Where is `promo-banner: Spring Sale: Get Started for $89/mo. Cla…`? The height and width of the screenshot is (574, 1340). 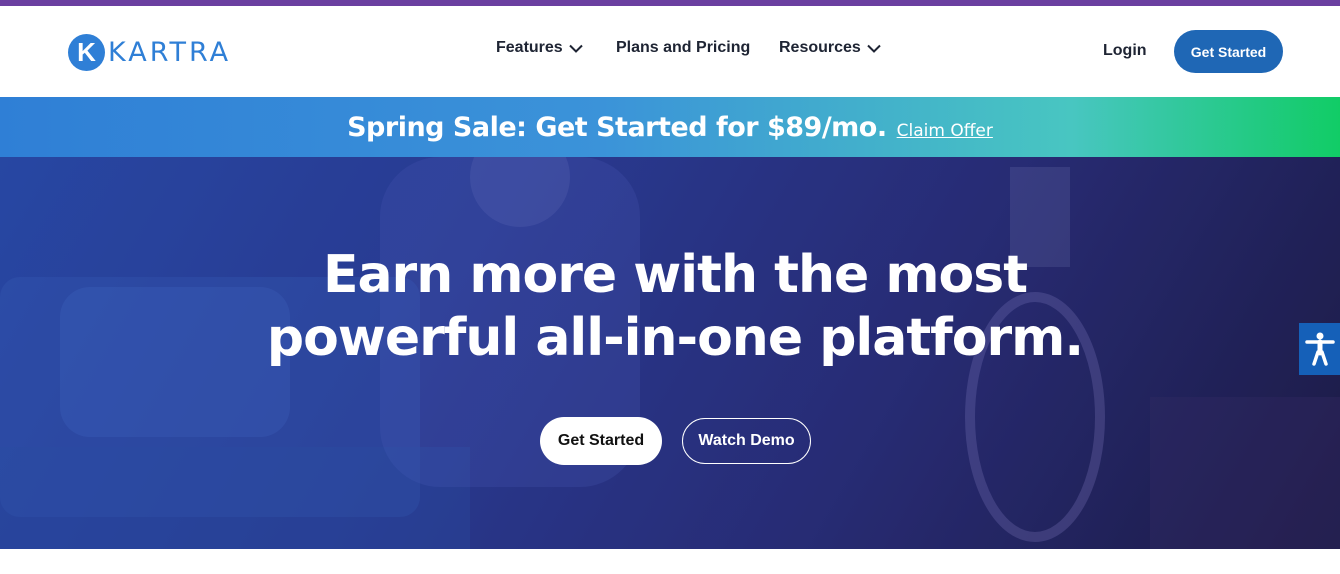
promo-banner: Spring Sale: Get Started for $89/mo. Cla… is located at coordinates (670, 127).